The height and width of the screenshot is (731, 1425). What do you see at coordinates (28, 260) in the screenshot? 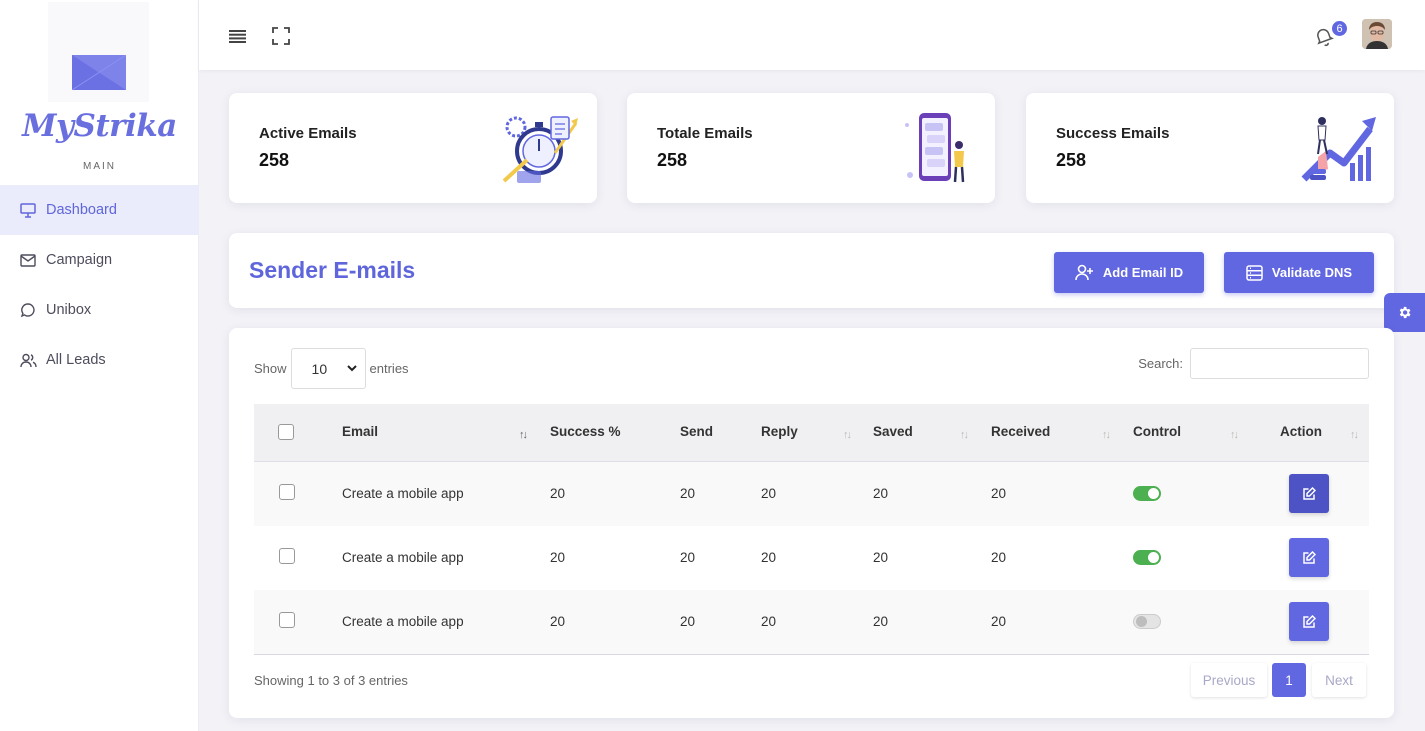
I see `mail-icon` at bounding box center [28, 260].